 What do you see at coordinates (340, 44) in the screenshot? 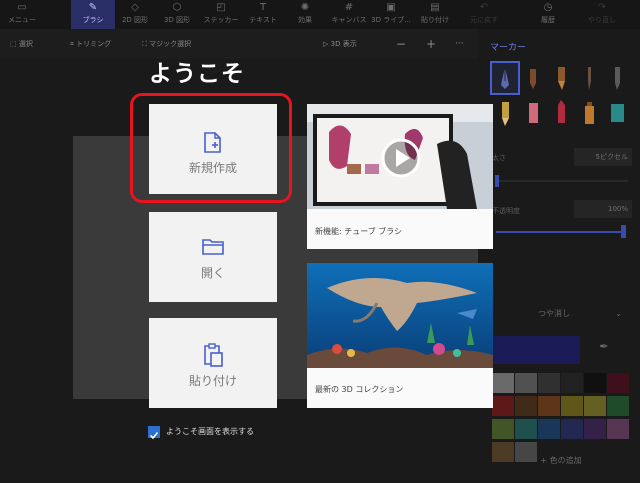
I see `3d-view-toggle: ▷ 3D 表示` at bounding box center [340, 44].